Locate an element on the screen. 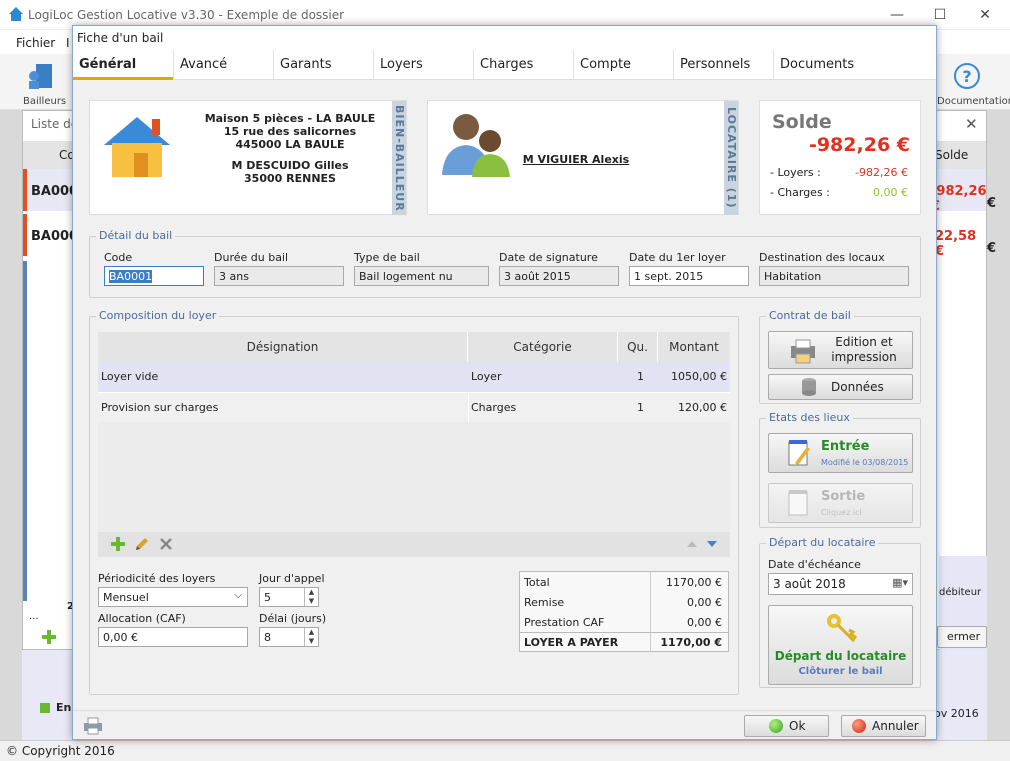 The width and height of the screenshot is (1010, 761). bg-close-icon: ✕ is located at coordinates (971, 124).